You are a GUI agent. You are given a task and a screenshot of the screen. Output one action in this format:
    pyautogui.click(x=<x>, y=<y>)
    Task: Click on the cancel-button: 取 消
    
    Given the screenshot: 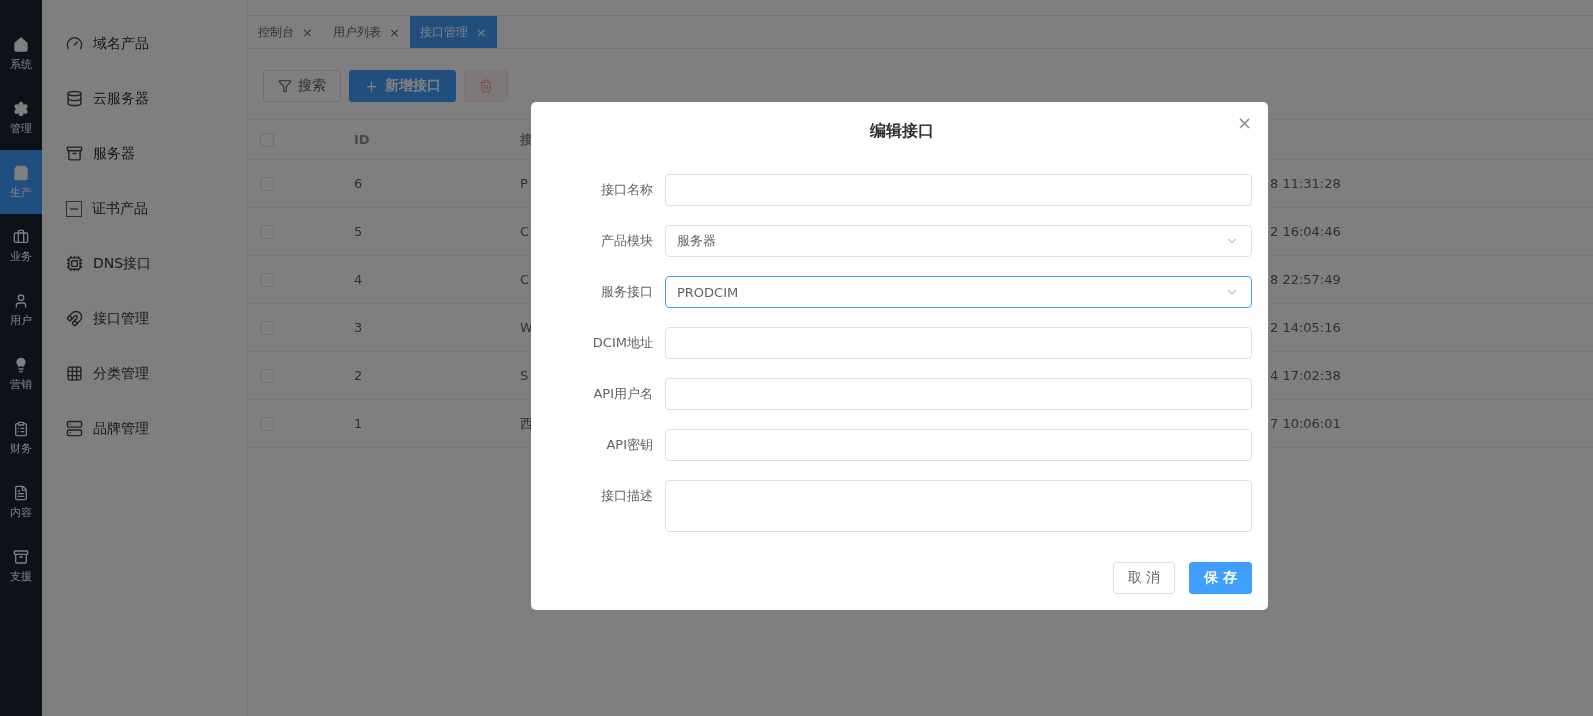 What is the action you would take?
    pyautogui.click(x=1144, y=578)
    